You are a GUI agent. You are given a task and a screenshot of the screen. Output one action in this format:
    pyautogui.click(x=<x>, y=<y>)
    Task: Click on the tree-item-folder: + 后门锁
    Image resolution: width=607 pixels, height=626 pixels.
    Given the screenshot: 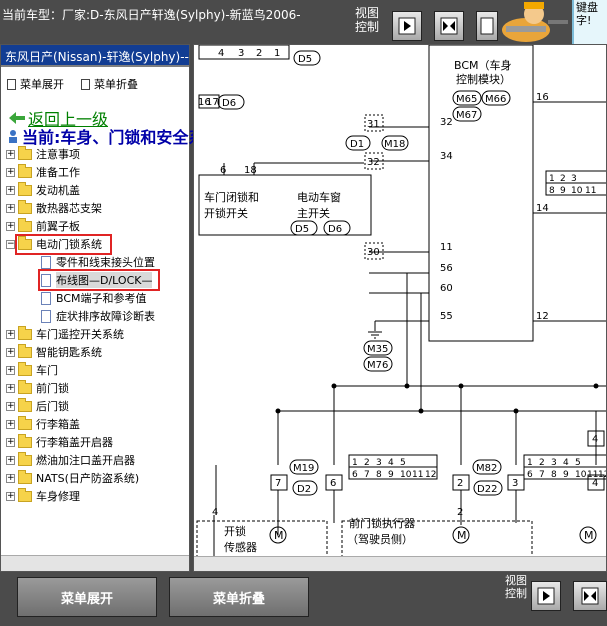 What is the action you would take?
    pyautogui.click(x=37, y=406)
    